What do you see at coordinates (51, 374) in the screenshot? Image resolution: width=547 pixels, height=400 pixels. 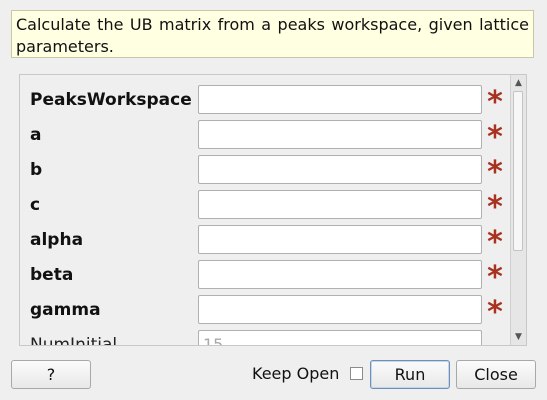 I see `help-button: ?` at bounding box center [51, 374].